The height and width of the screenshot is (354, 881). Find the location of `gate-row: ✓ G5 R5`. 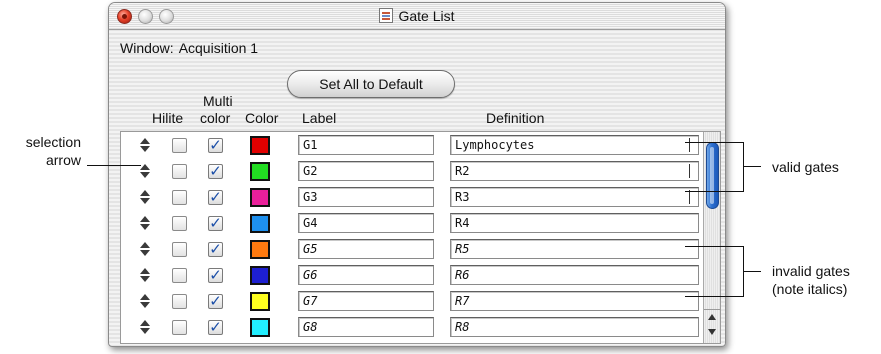

gate-row: ✓ G5 R5 is located at coordinates (411, 249).